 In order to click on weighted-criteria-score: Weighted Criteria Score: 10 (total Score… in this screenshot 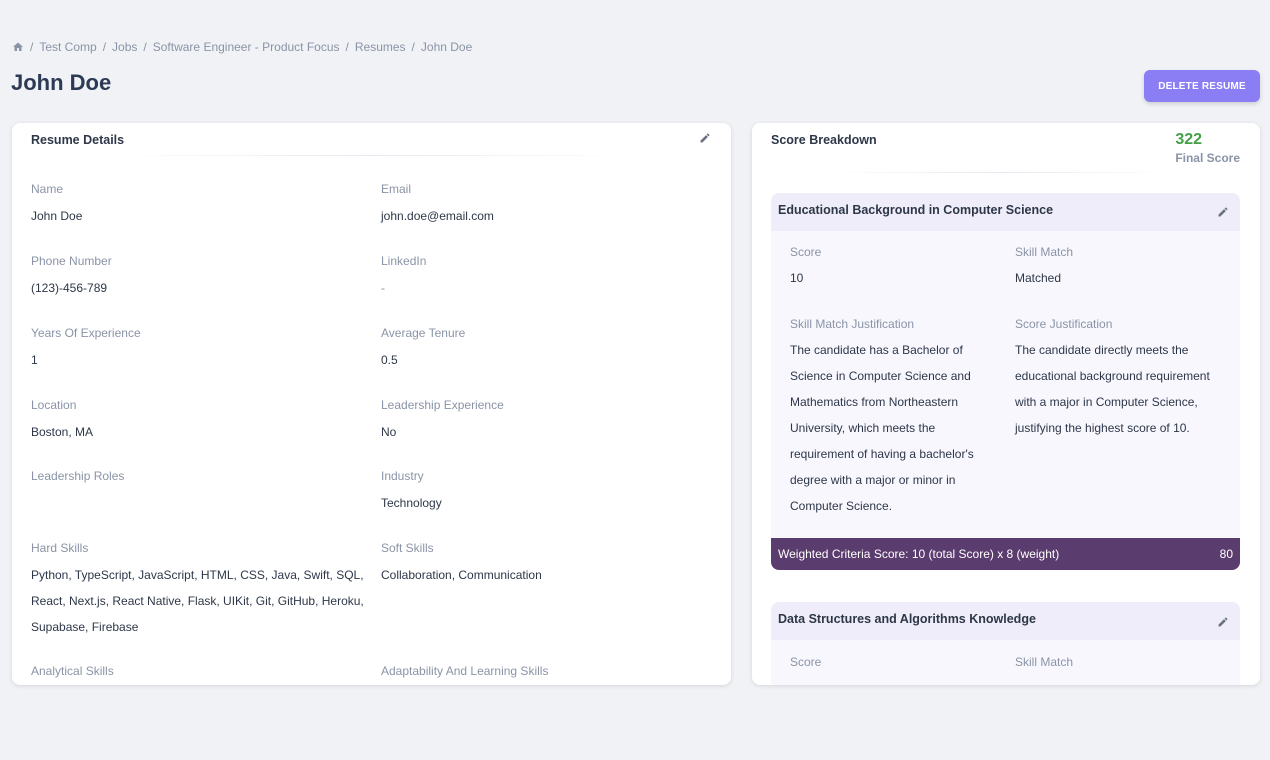, I will do `click(1005, 554)`.